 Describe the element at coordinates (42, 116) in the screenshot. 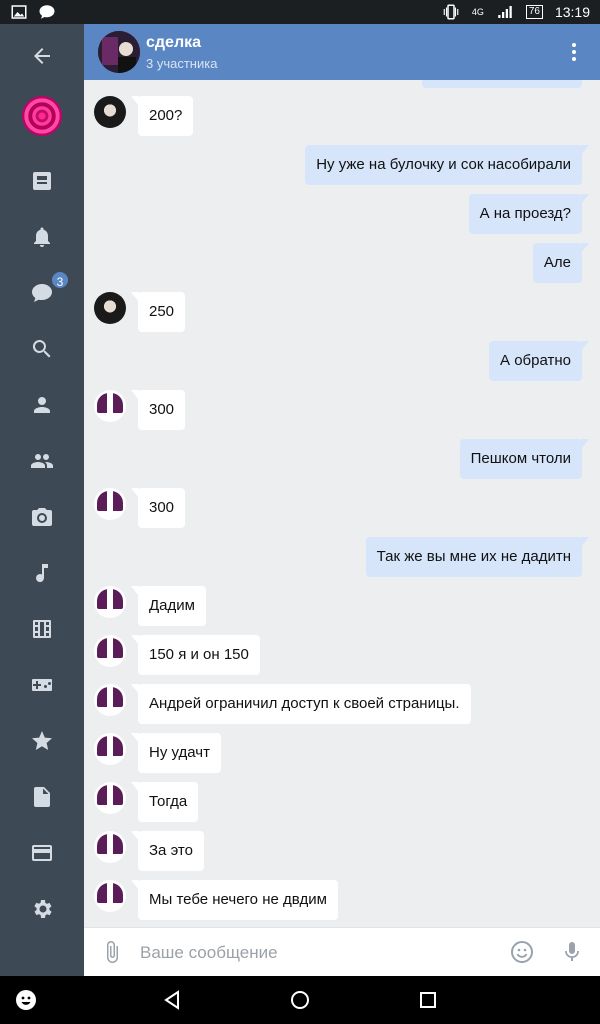

I see `profile-avatar` at that location.